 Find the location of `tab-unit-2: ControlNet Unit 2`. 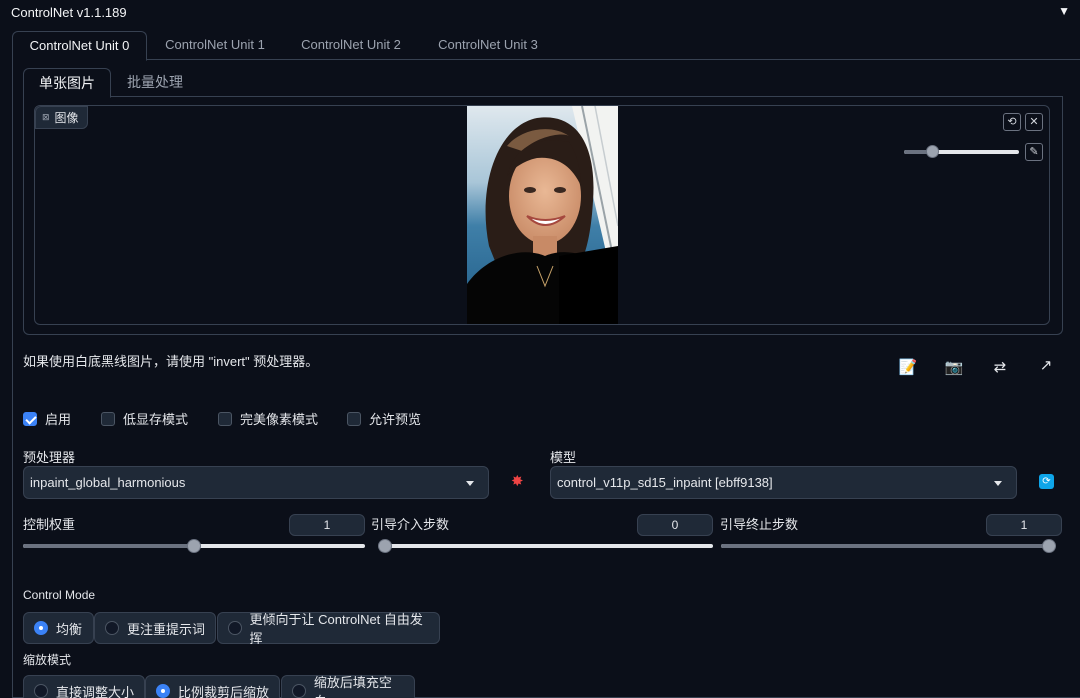

tab-unit-2: ControlNet Unit 2 is located at coordinates (351, 45).